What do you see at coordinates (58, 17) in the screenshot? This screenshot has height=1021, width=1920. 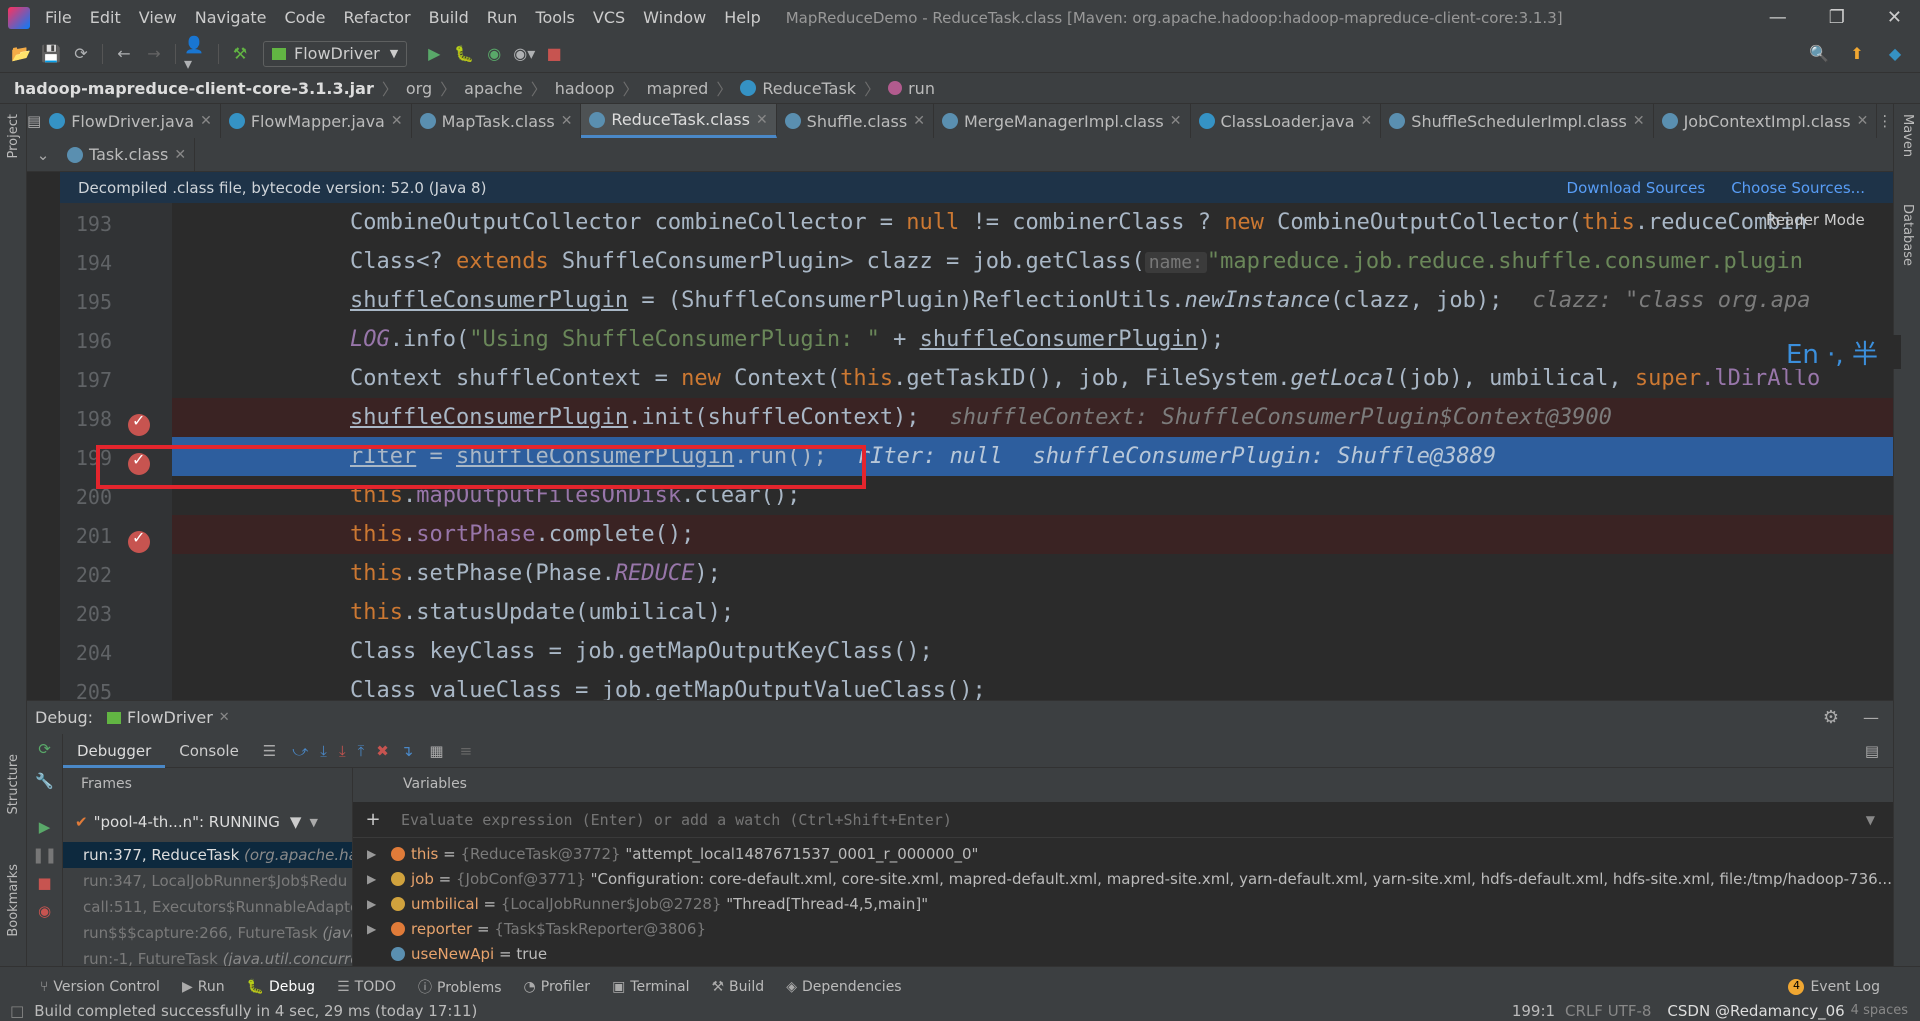 I see `menu-item-file: File` at bounding box center [58, 17].